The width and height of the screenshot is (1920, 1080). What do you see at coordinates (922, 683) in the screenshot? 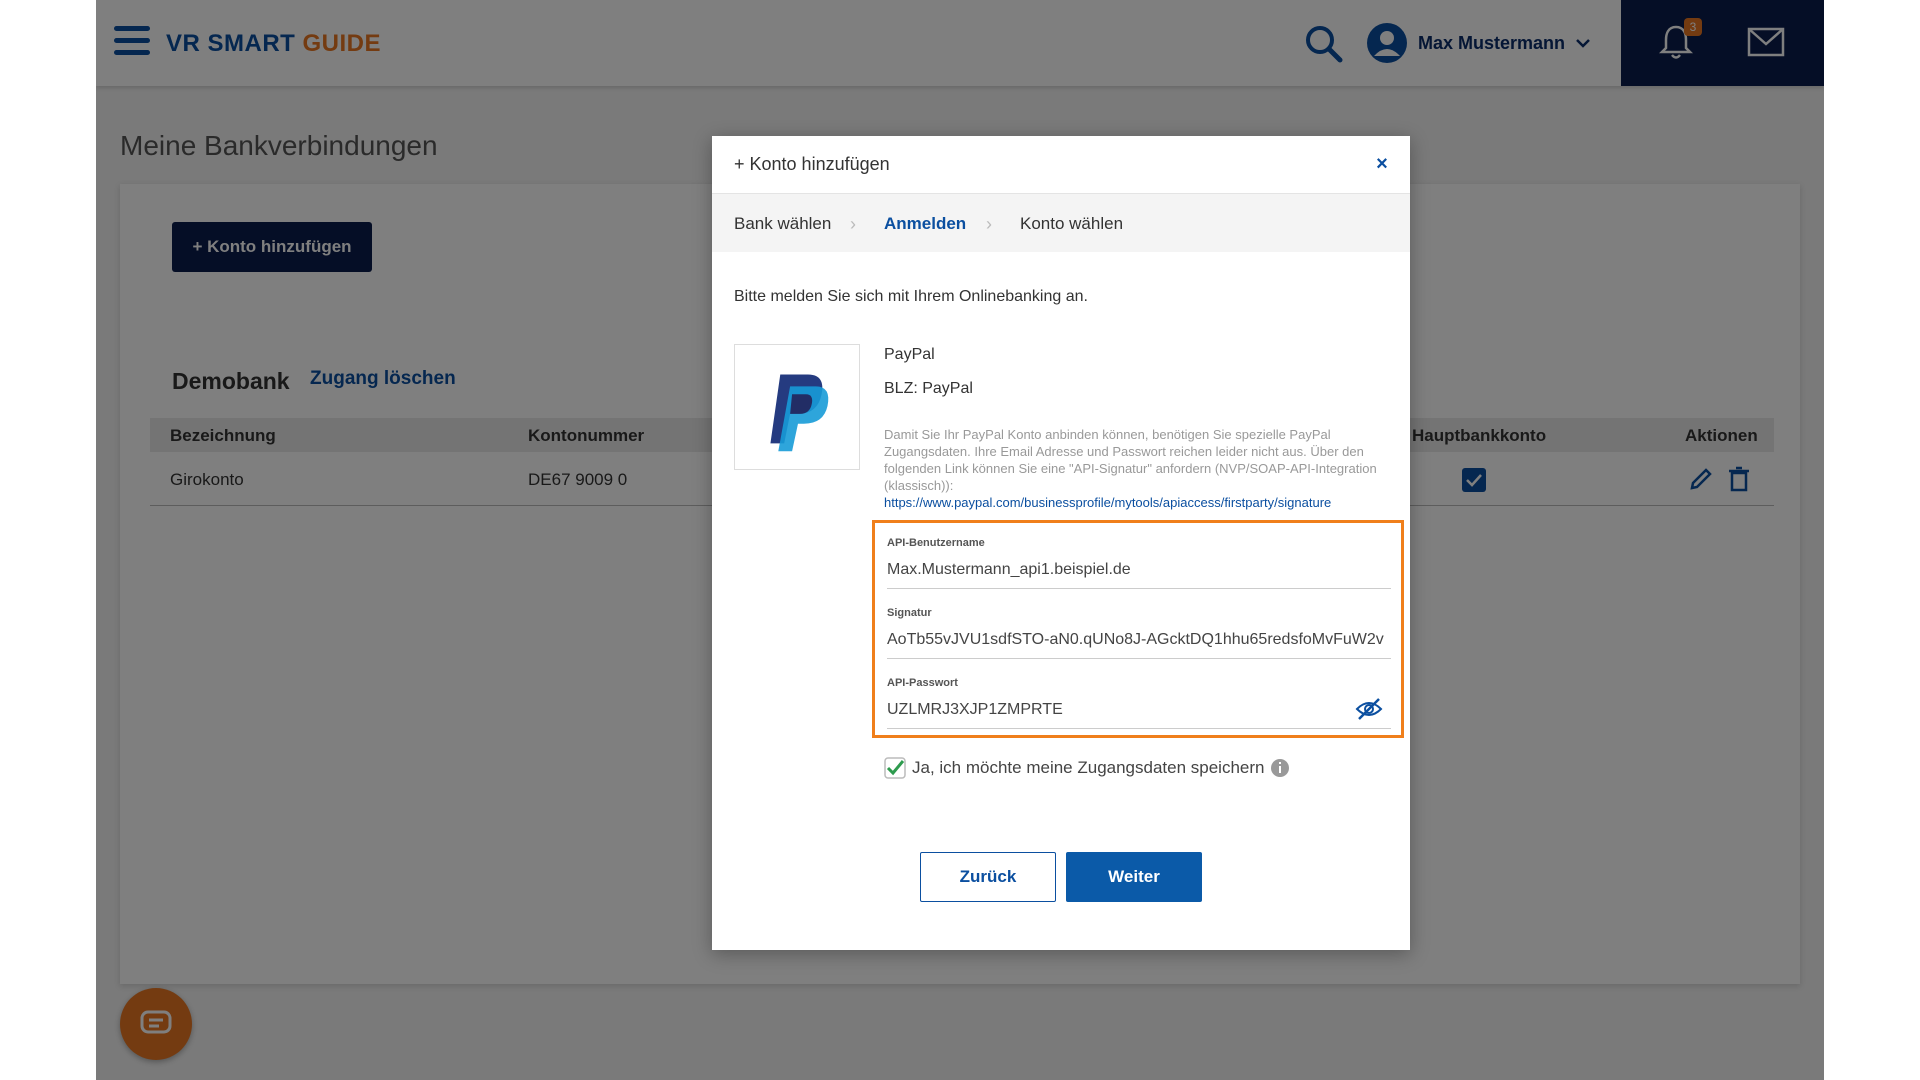
I see `api-password-label: API-Passwort` at bounding box center [922, 683].